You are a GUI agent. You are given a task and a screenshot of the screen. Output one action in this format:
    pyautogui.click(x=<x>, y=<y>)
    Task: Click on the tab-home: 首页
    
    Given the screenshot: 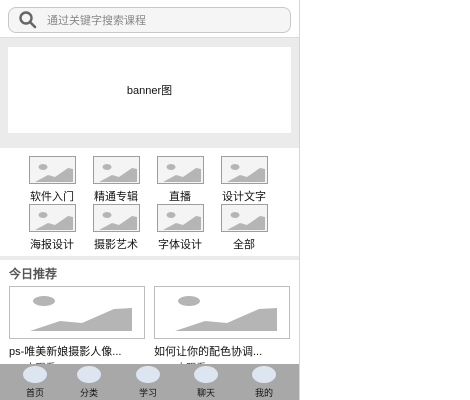 What is the action you would take?
    pyautogui.click(x=35, y=382)
    